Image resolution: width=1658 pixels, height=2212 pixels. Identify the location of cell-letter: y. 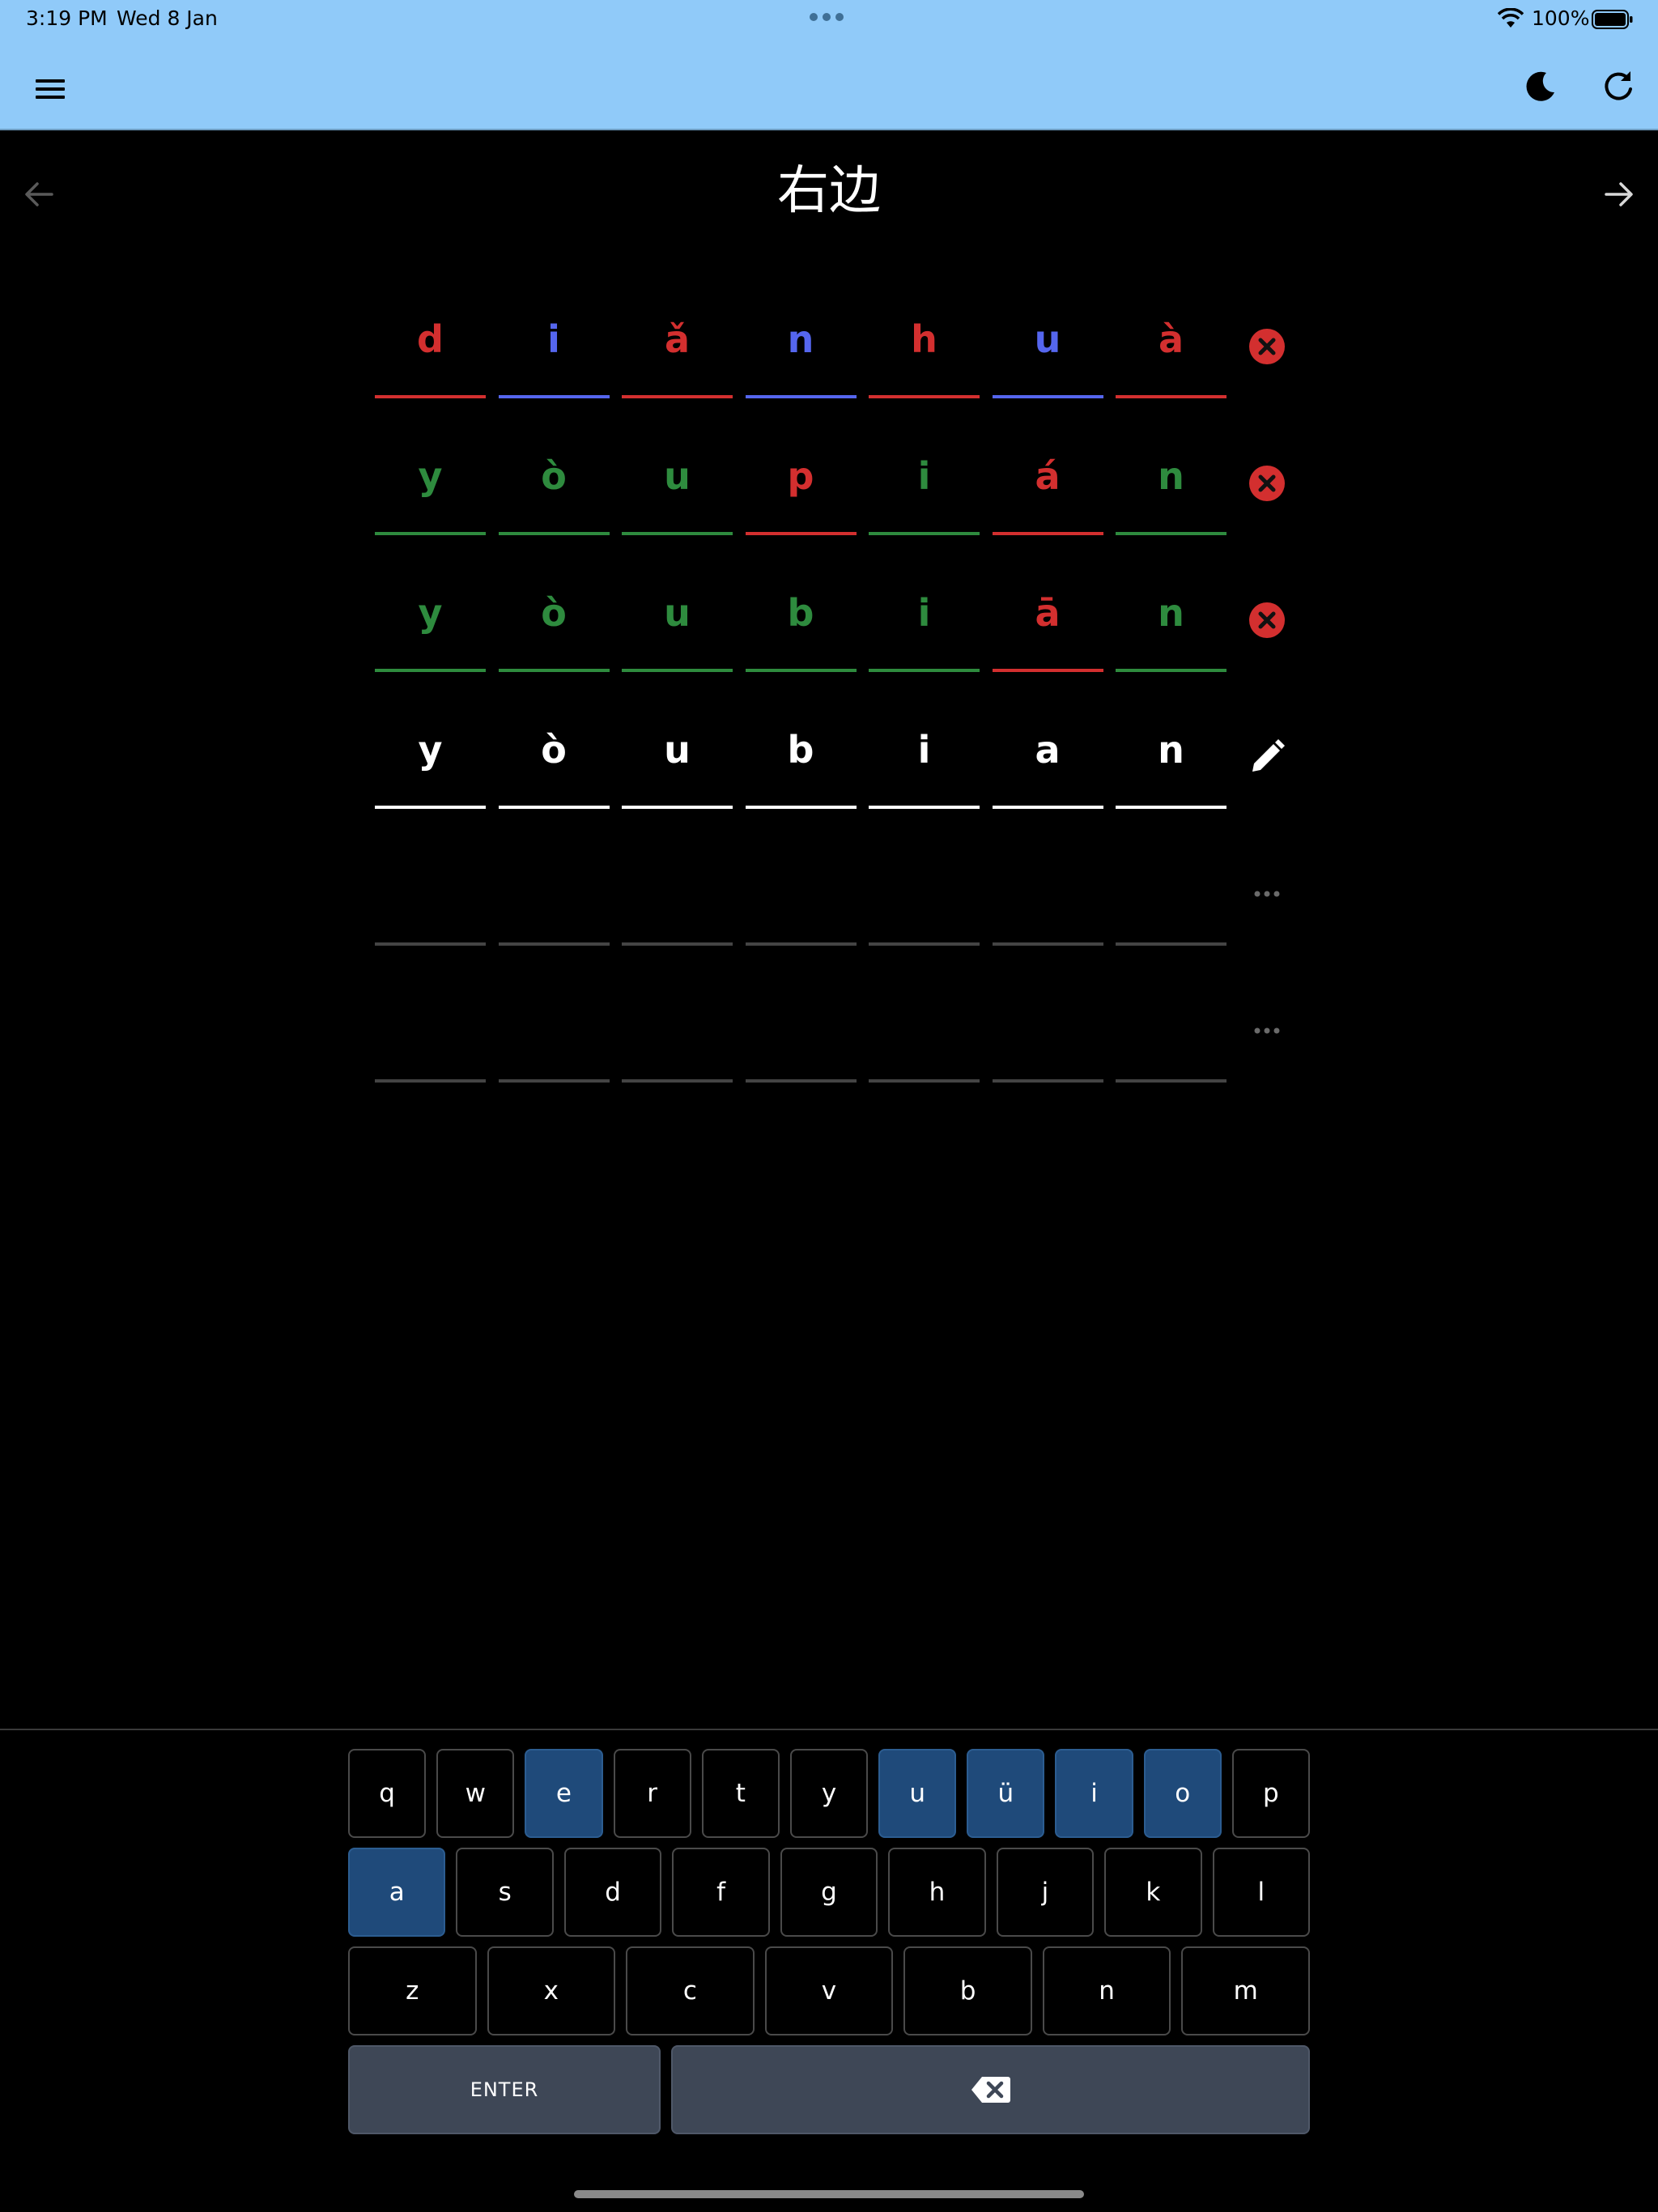
(430, 750).